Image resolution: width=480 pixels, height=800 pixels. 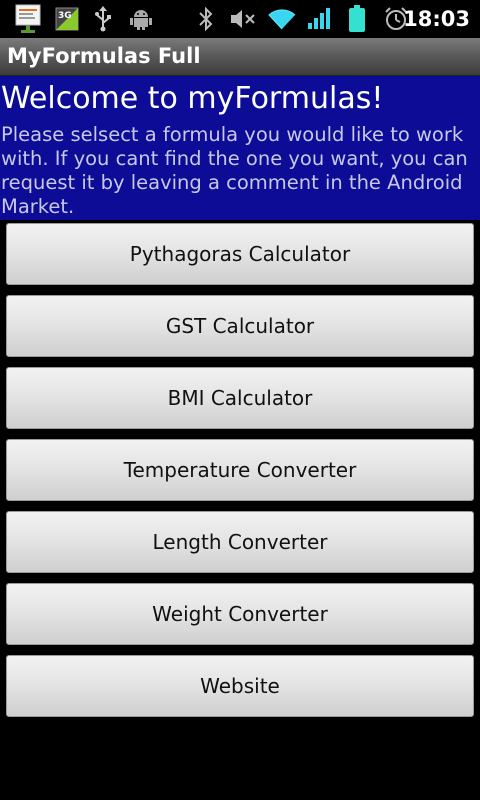 What do you see at coordinates (240, 470) in the screenshot?
I see `temperature-converter-button: Temperature Converter` at bounding box center [240, 470].